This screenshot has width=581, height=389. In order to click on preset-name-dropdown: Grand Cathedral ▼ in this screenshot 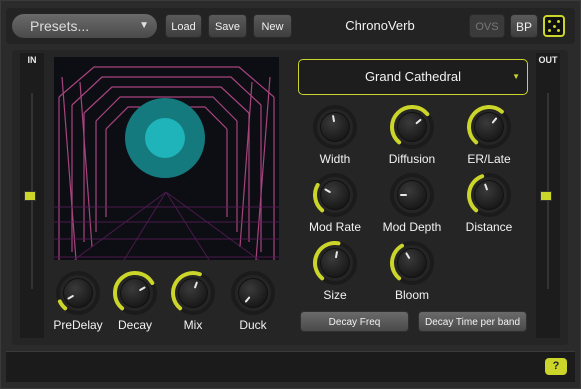, I will do `click(413, 77)`.